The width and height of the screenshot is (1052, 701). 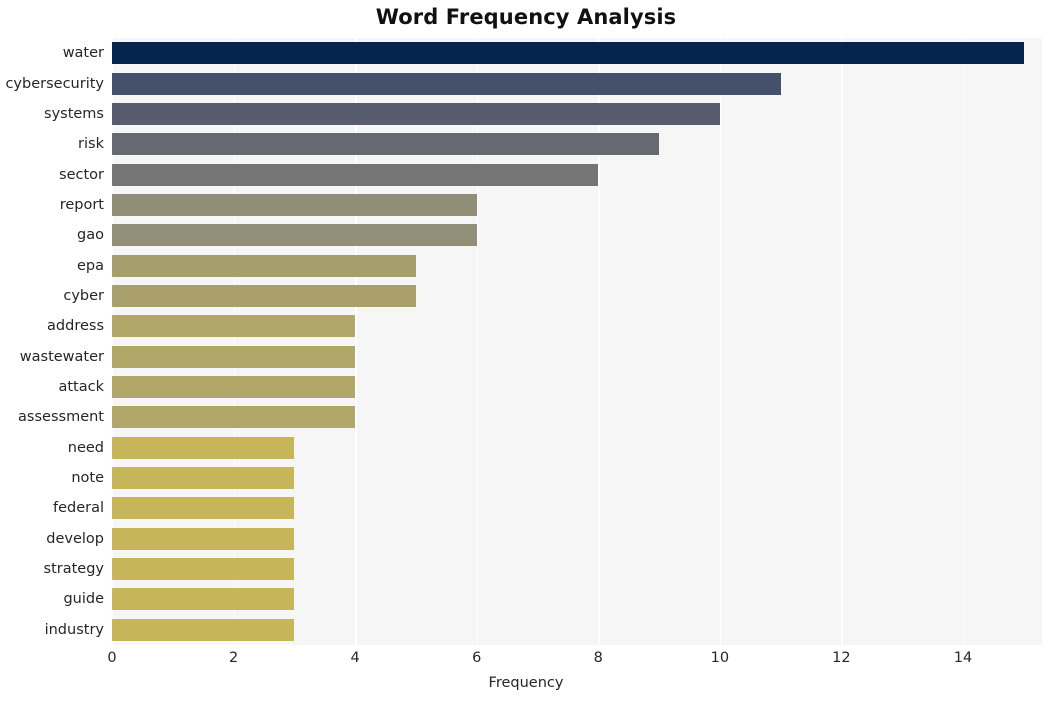 What do you see at coordinates (963, 658) in the screenshot?
I see `x-axis-tick-label: 14` at bounding box center [963, 658].